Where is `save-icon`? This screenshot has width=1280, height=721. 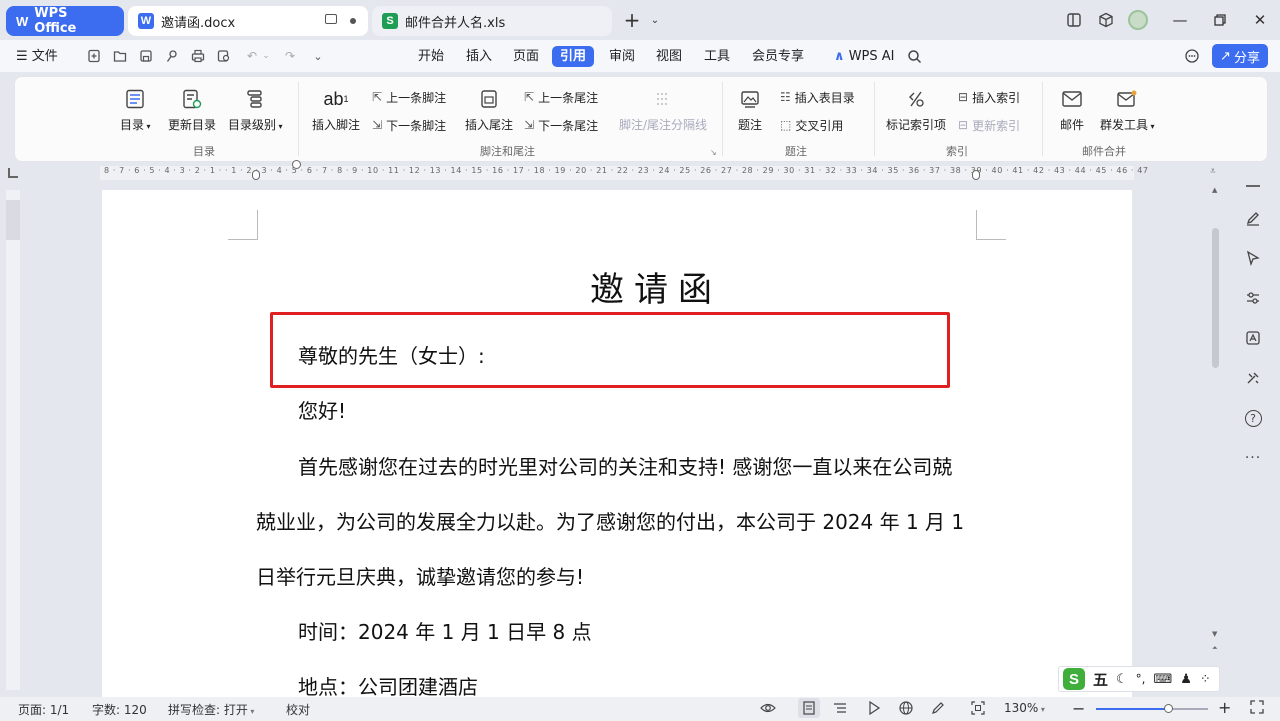 save-icon is located at coordinates (146, 56).